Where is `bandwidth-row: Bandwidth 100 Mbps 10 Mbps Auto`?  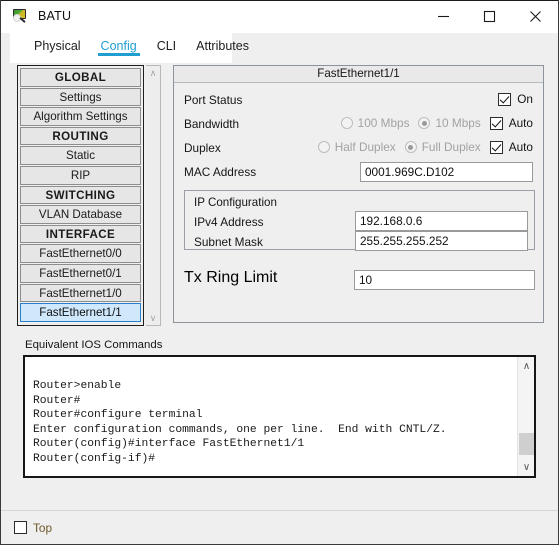 bandwidth-row: Bandwidth 100 Mbps 10 Mbps Auto is located at coordinates (358, 125).